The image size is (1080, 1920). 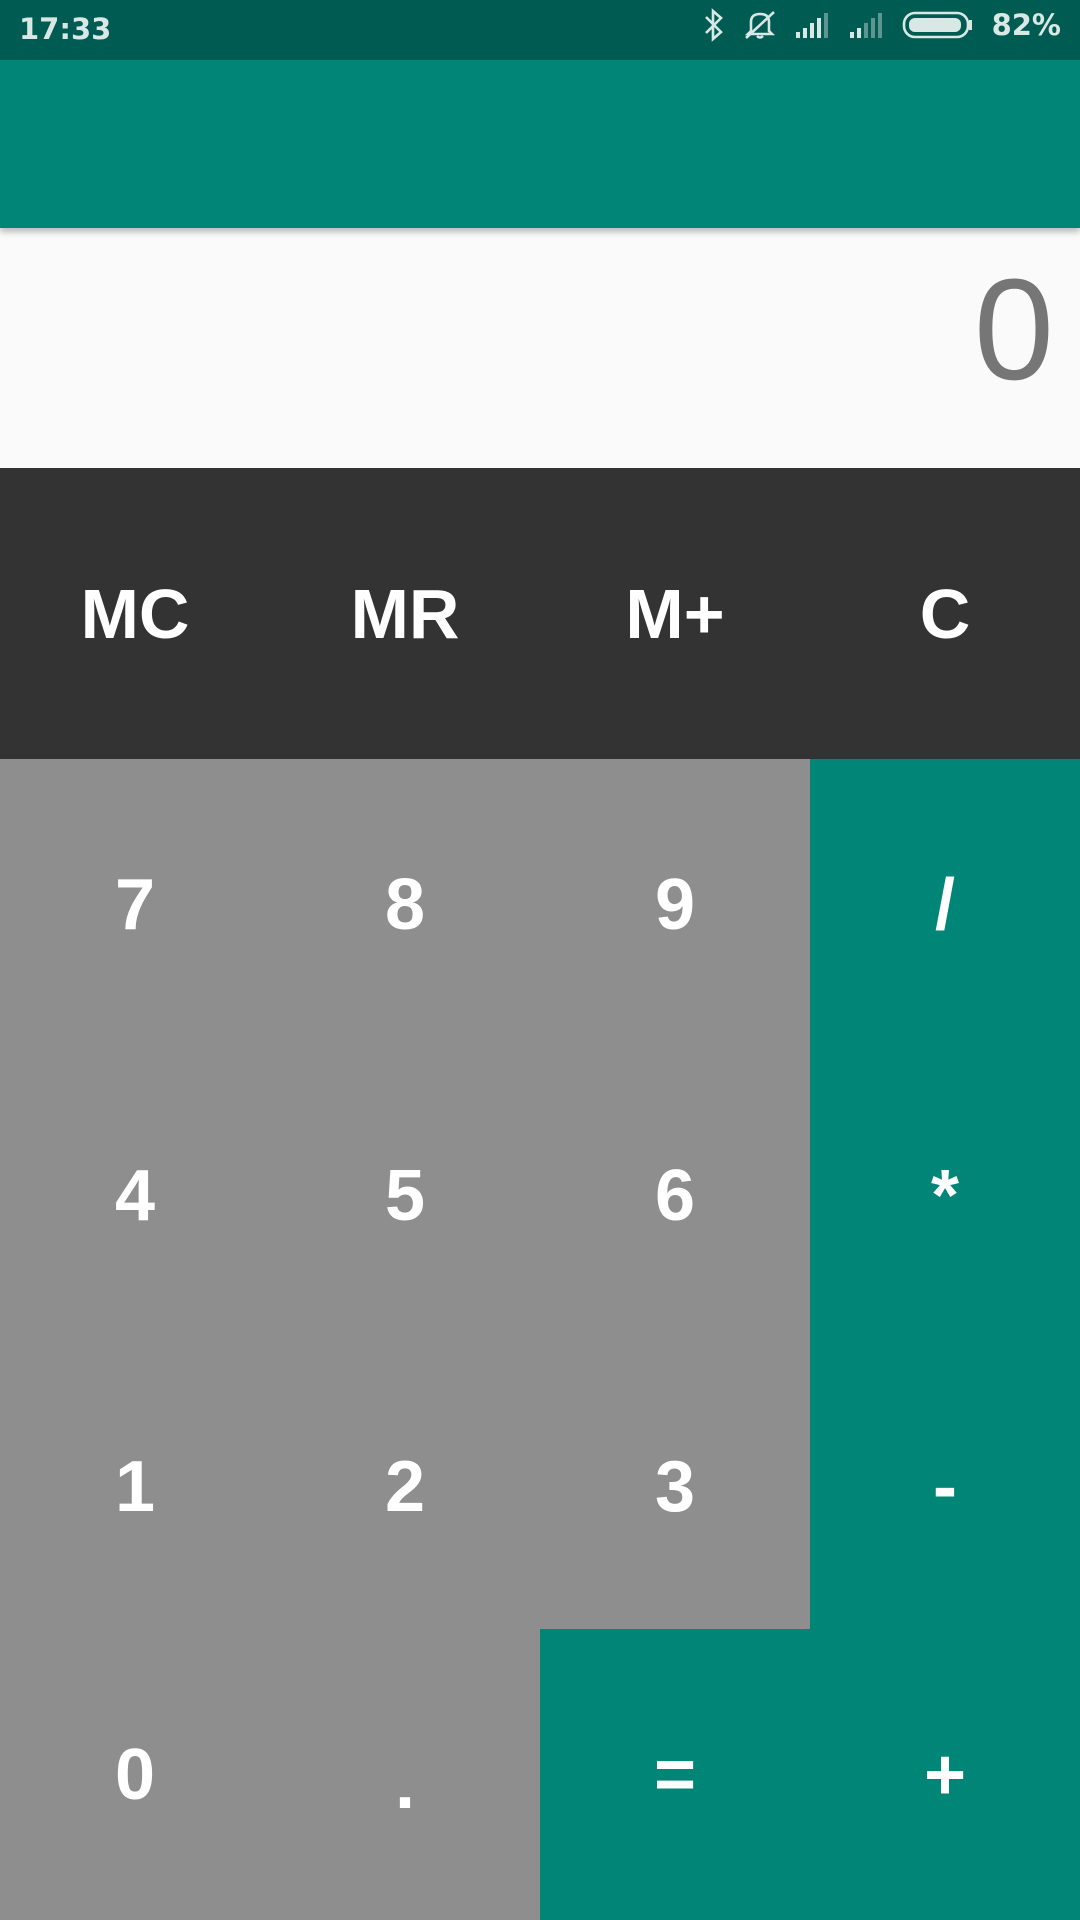 I want to click on bluetooth-icon, so click(x=714, y=25).